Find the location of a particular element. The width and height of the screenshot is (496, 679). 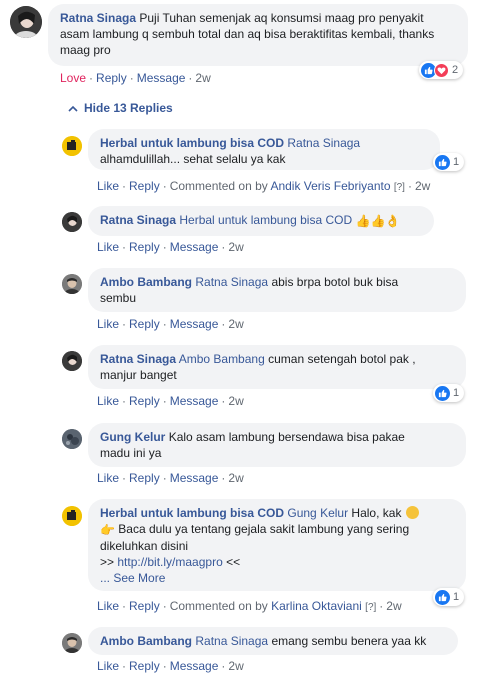

reply-text: emang sembu benera yaa kk is located at coordinates (349, 641).